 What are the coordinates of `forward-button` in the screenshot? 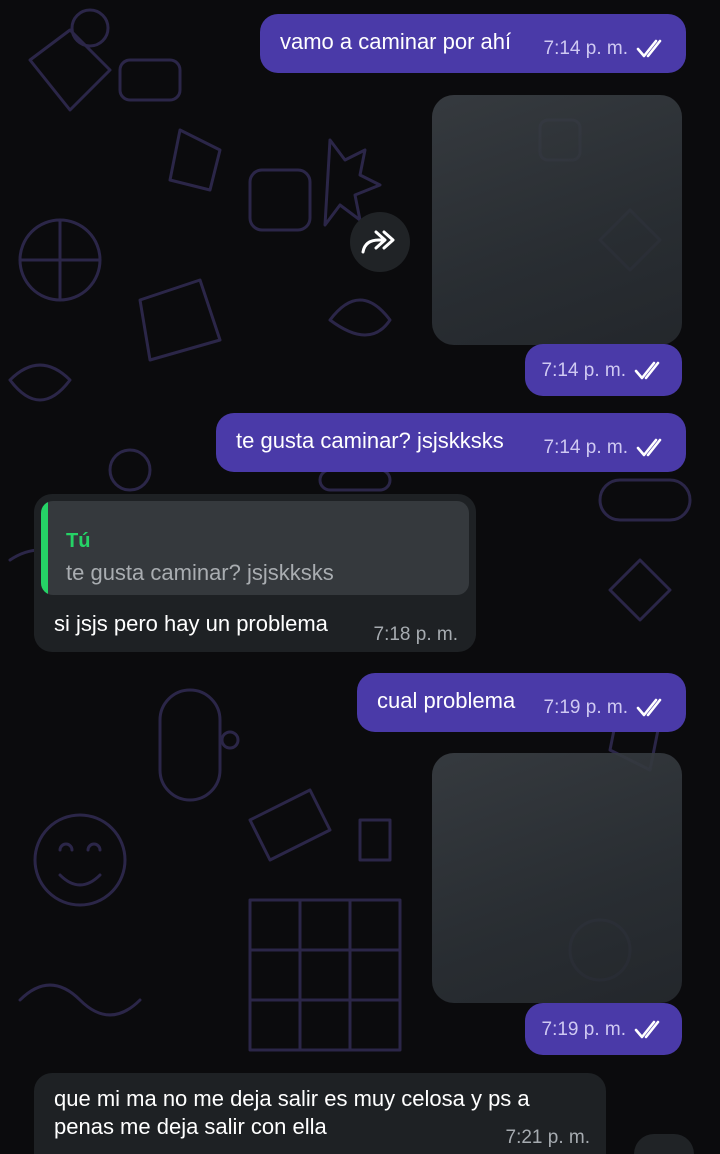 It's located at (380, 242).